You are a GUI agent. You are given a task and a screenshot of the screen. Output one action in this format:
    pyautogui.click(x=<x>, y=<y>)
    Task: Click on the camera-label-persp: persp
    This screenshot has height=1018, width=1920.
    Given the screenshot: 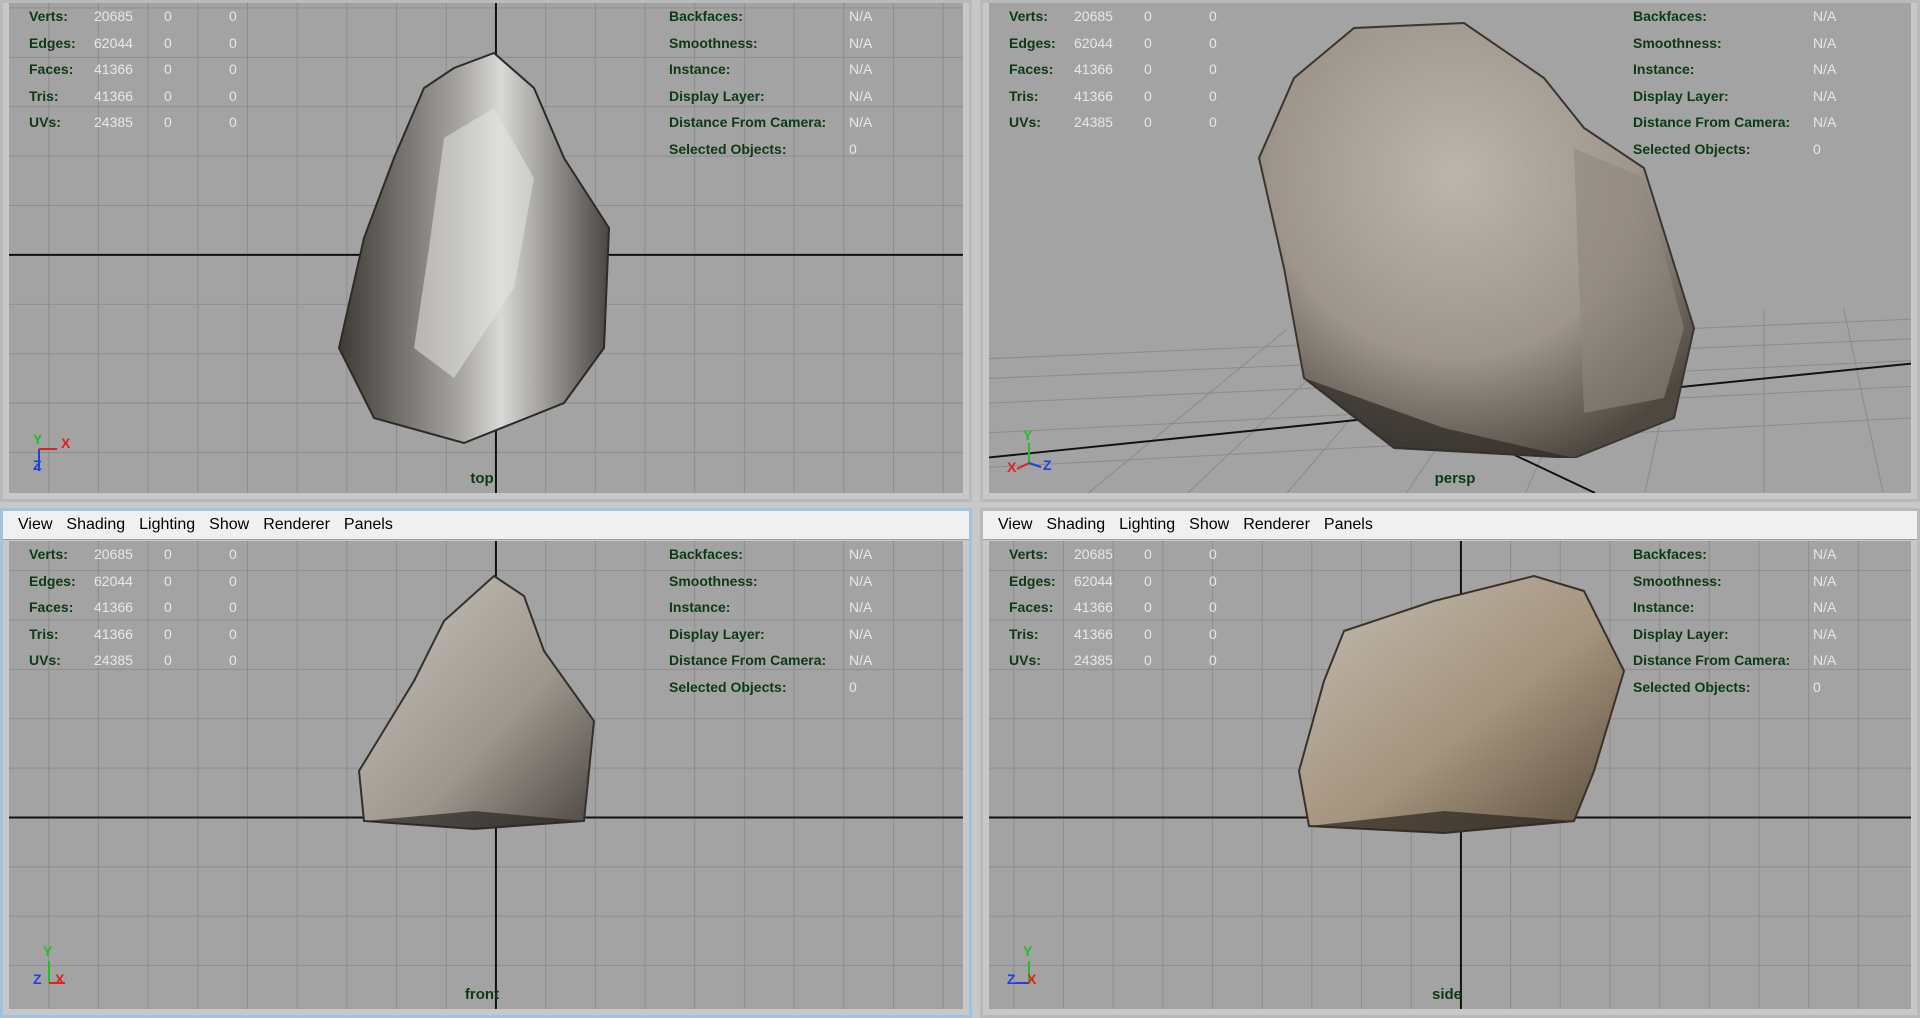 What is the action you would take?
    pyautogui.click(x=1455, y=478)
    